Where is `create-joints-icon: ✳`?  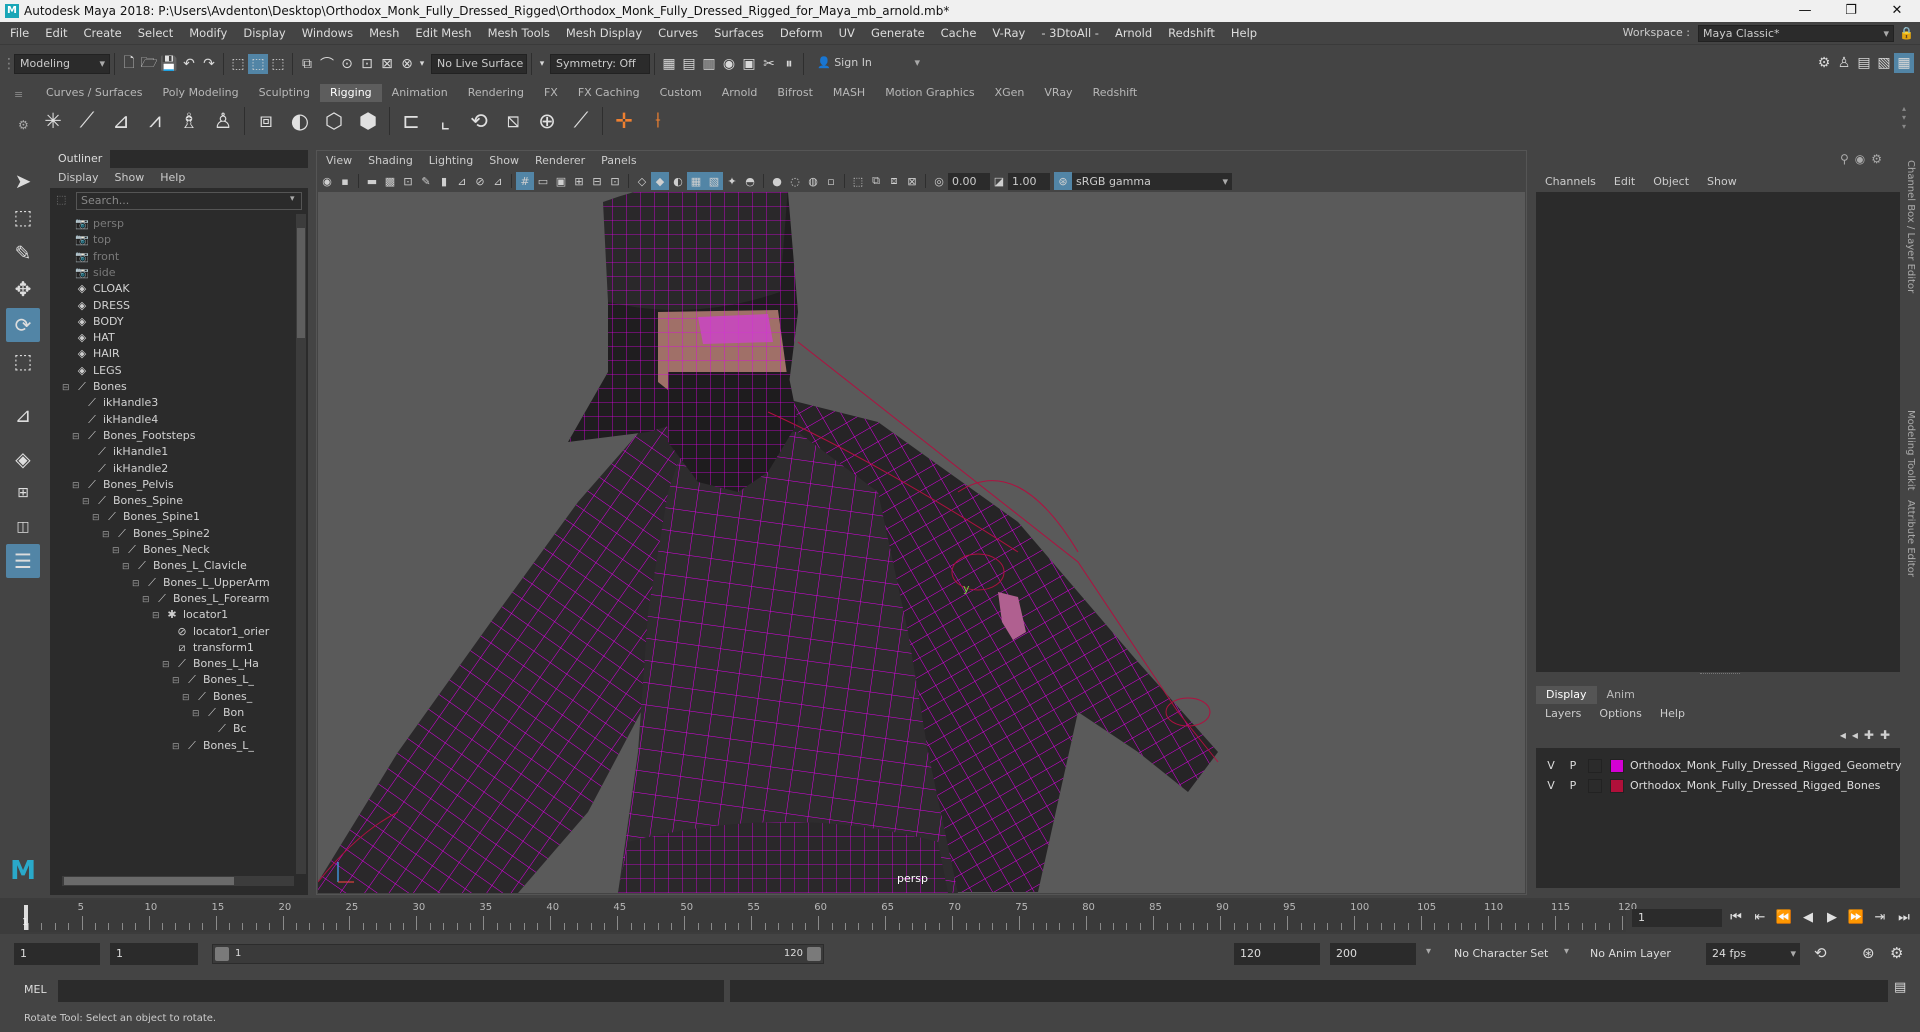 create-joints-icon: ✳ is located at coordinates (53, 121).